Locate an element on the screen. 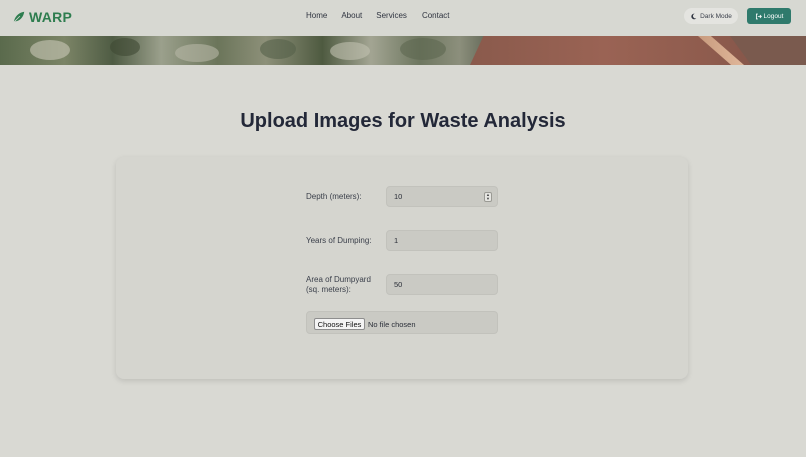  years-value: 1 is located at coordinates (396, 240).